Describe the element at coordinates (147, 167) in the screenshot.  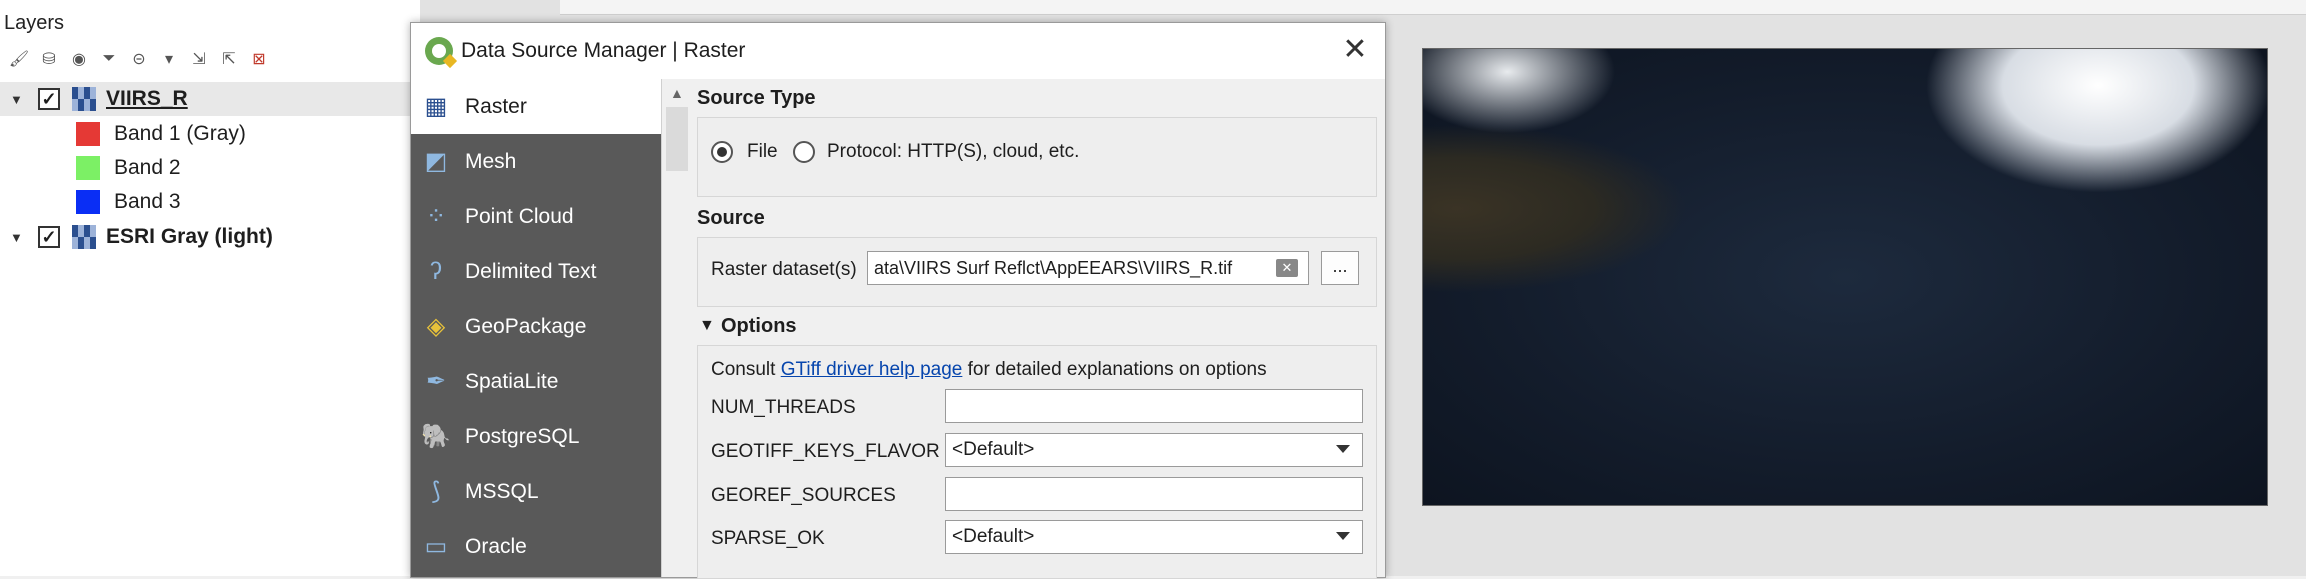
I see `band-label: Band 2` at that location.